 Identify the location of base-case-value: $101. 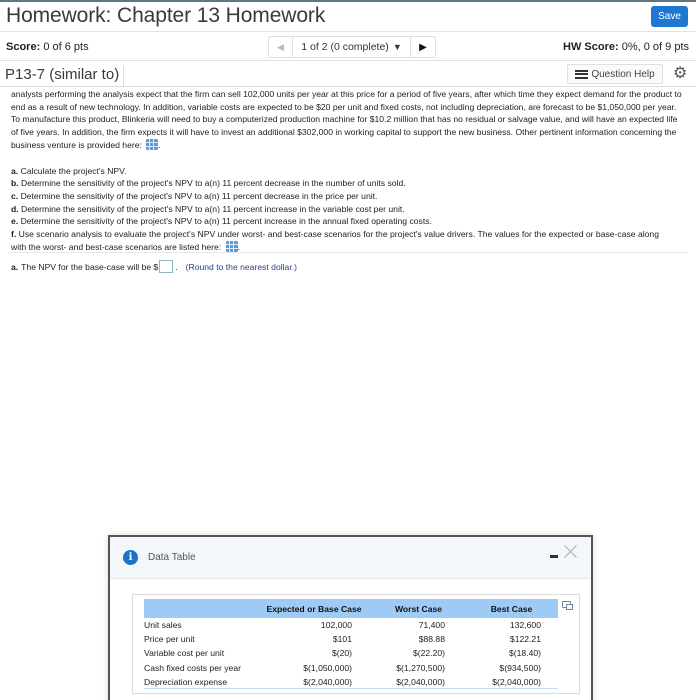
(342, 639).